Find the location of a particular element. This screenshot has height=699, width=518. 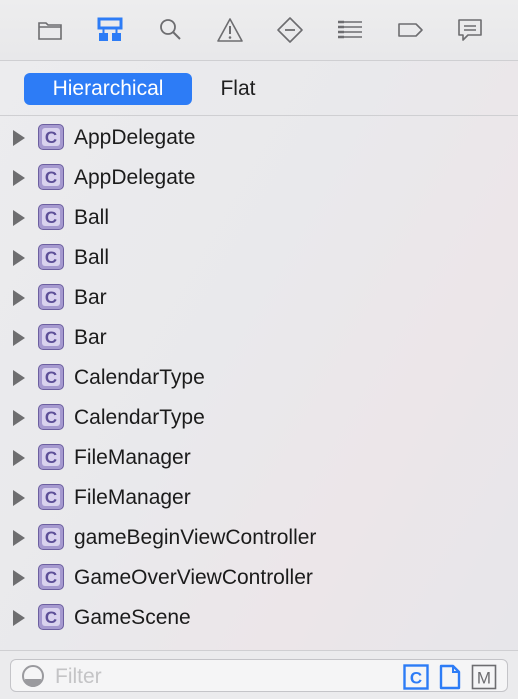

breakpoint-diamond-icon is located at coordinates (290, 30).